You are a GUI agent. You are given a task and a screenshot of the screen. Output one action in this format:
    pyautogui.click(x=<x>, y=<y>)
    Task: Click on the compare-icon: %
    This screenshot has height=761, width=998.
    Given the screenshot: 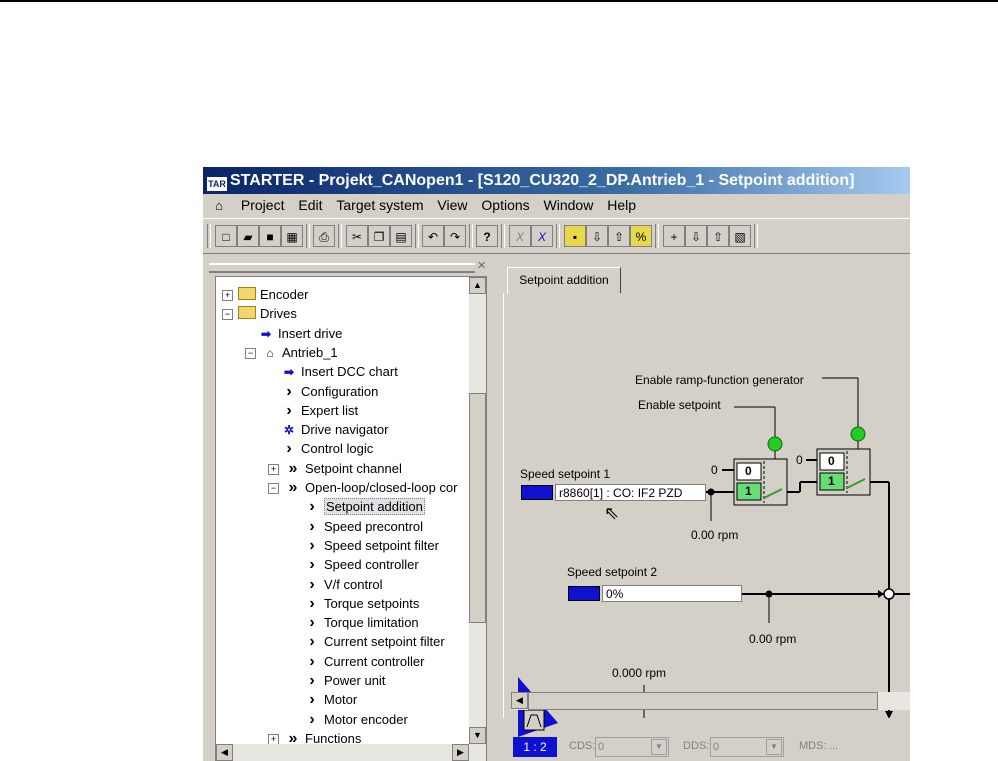 What is the action you would take?
    pyautogui.click(x=641, y=236)
    